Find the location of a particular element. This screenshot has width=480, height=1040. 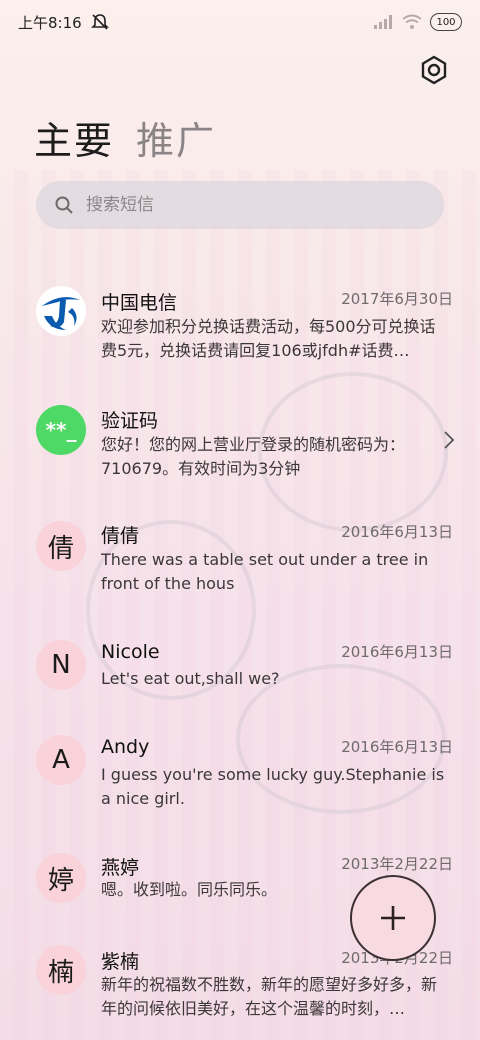

verification-code-avatar: **_ is located at coordinates (61, 430).